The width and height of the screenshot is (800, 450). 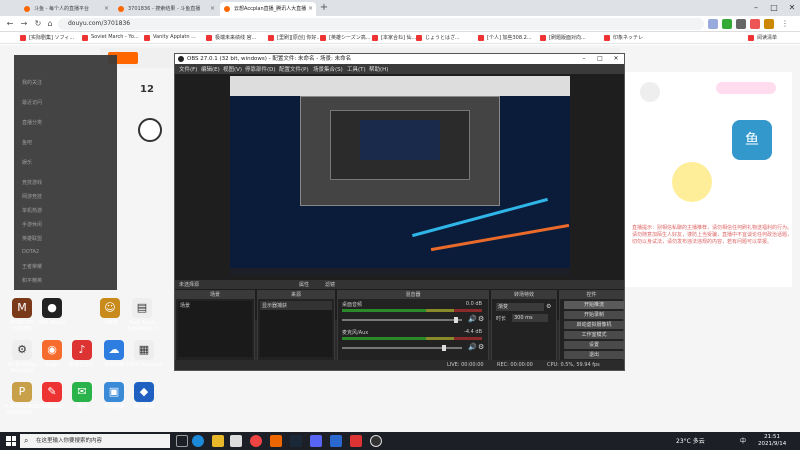 What do you see at coordinates (296, 329) in the screenshot?
I see `source-list: 显示器捕获` at bounding box center [296, 329].